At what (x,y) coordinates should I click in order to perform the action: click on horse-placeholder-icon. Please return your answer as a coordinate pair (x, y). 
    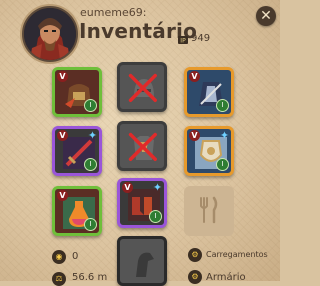
    Looking at the image, I should click on (145, 264).